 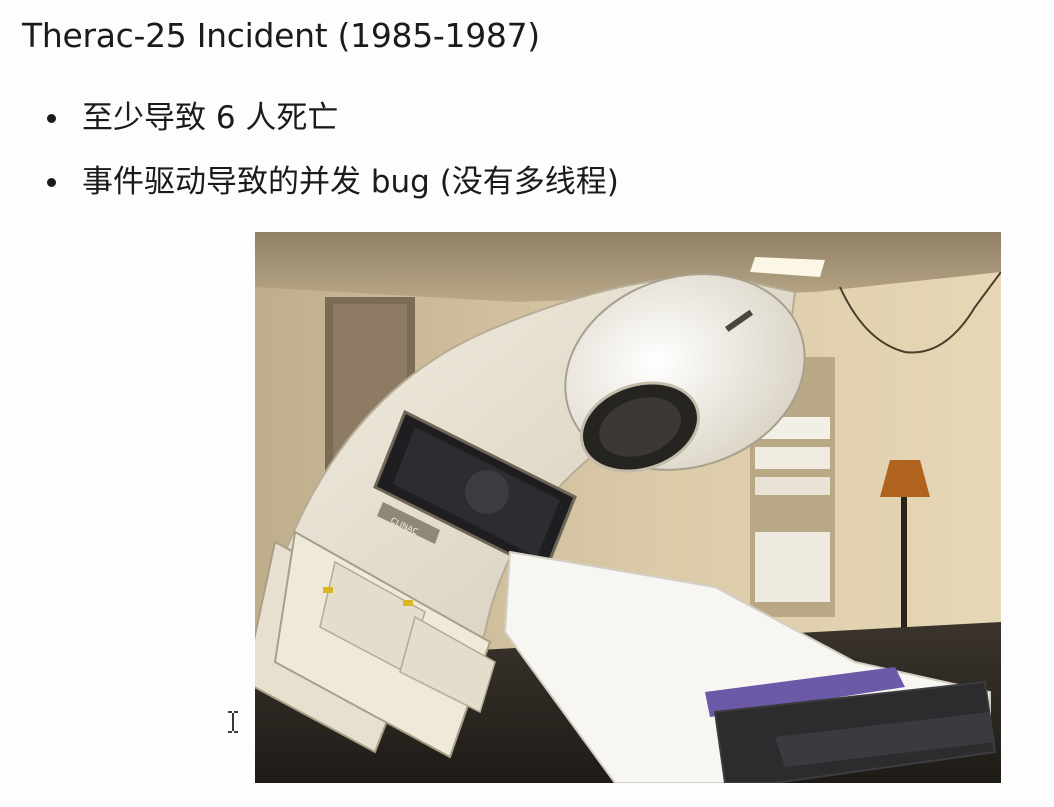 I want to click on text-cursor-icon, so click(x=233, y=722).